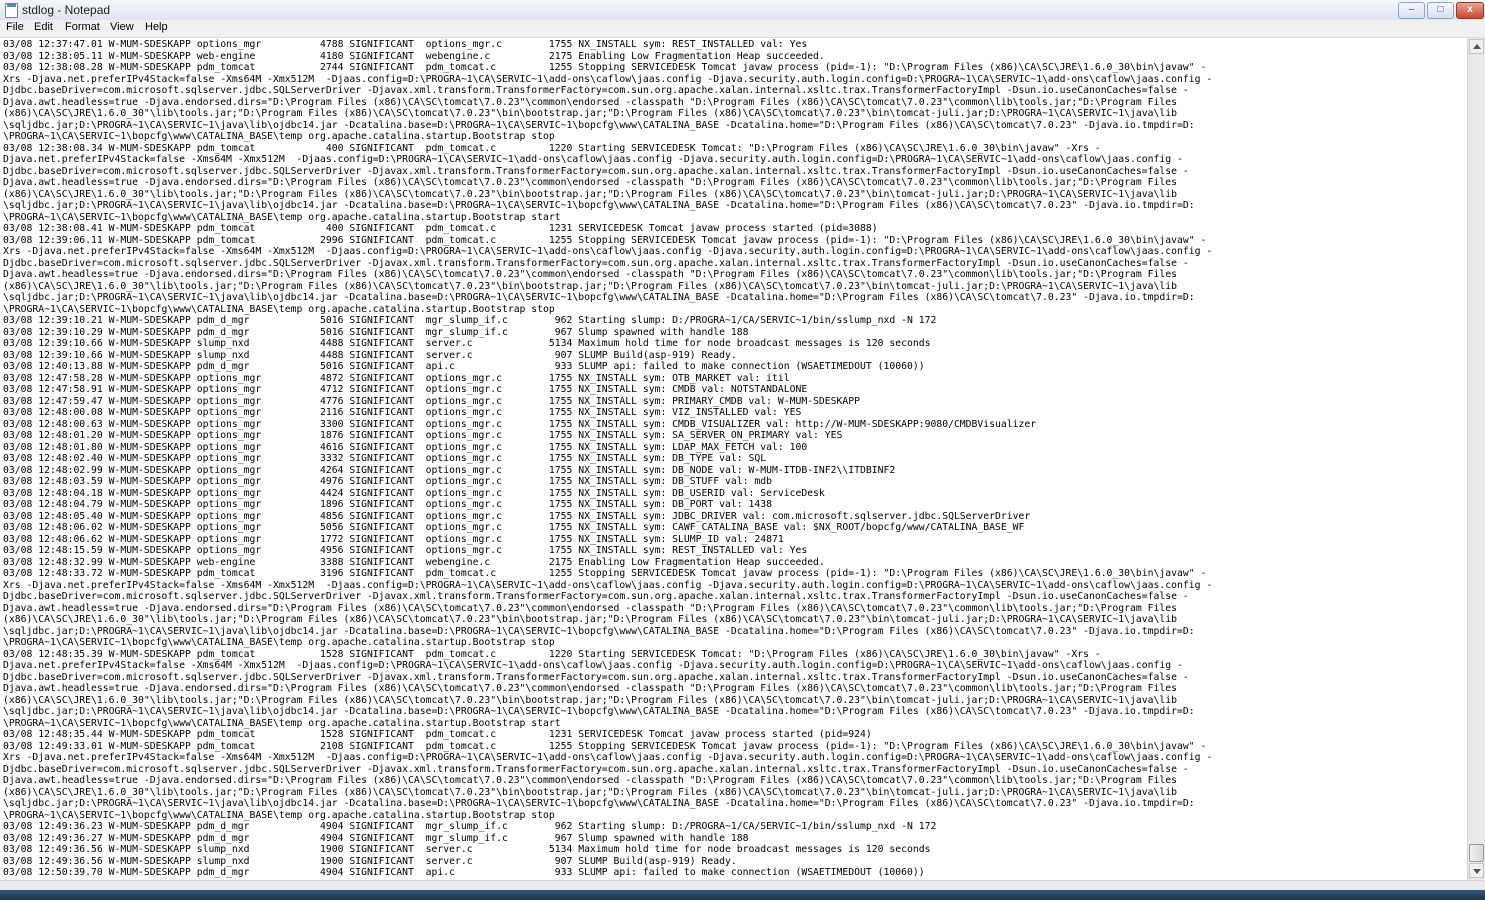 This screenshot has height=900, width=1485. Describe the element at coordinates (1476, 853) in the screenshot. I see `scroll-thumb` at that location.